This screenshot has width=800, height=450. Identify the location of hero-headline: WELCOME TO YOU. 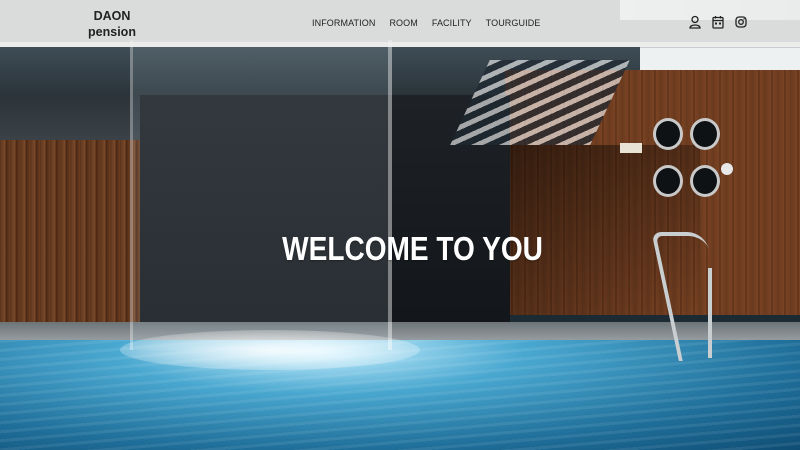
(412, 248).